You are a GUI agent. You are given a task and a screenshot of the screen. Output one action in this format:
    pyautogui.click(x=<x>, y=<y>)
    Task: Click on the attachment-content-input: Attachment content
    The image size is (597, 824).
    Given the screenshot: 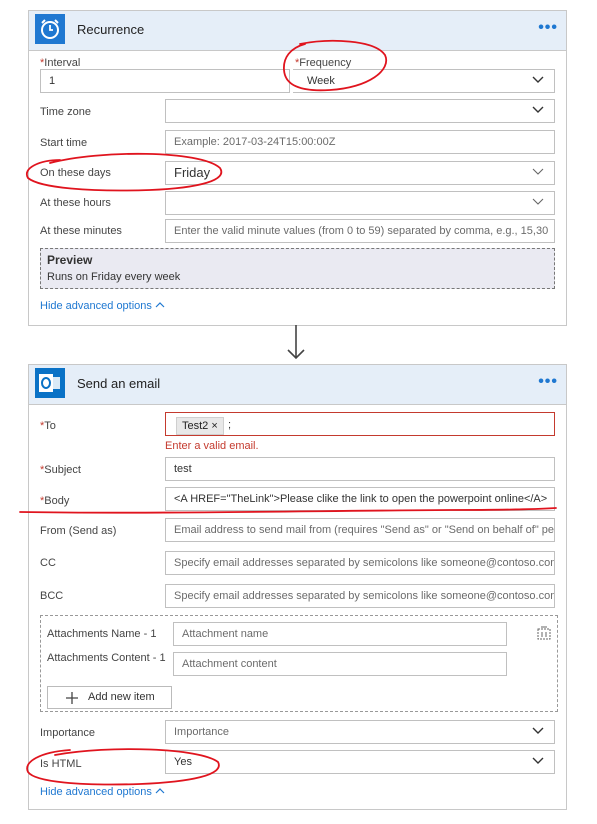 What is the action you would take?
    pyautogui.click(x=340, y=664)
    